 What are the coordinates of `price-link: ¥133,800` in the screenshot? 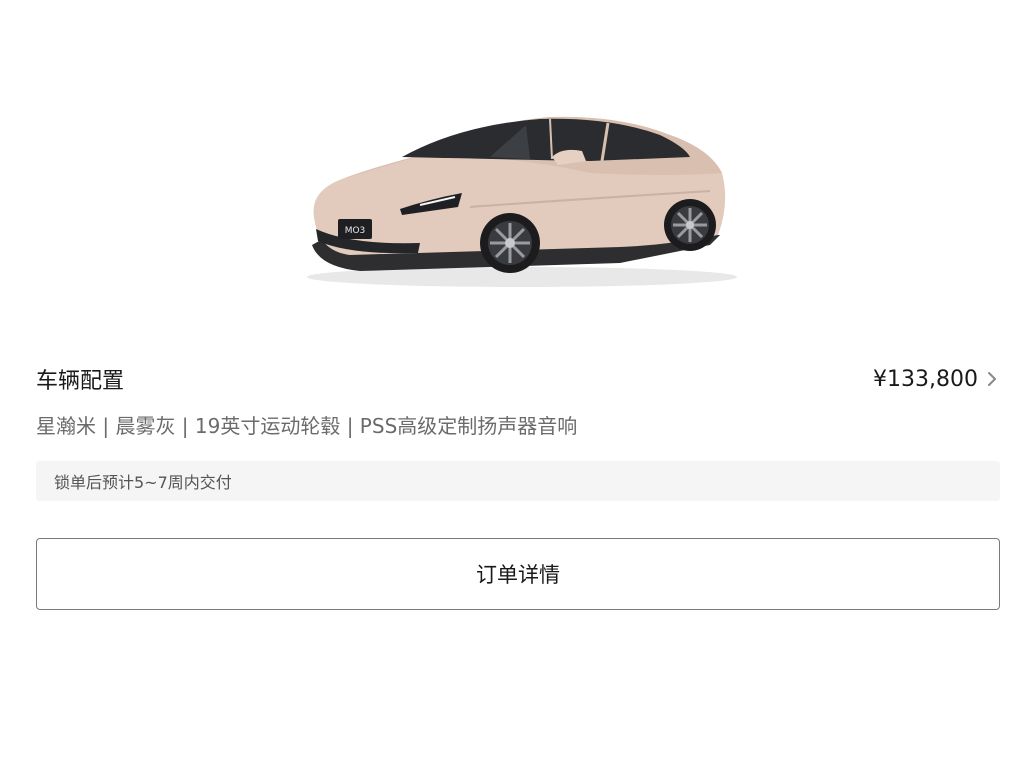 It's located at (936, 379).